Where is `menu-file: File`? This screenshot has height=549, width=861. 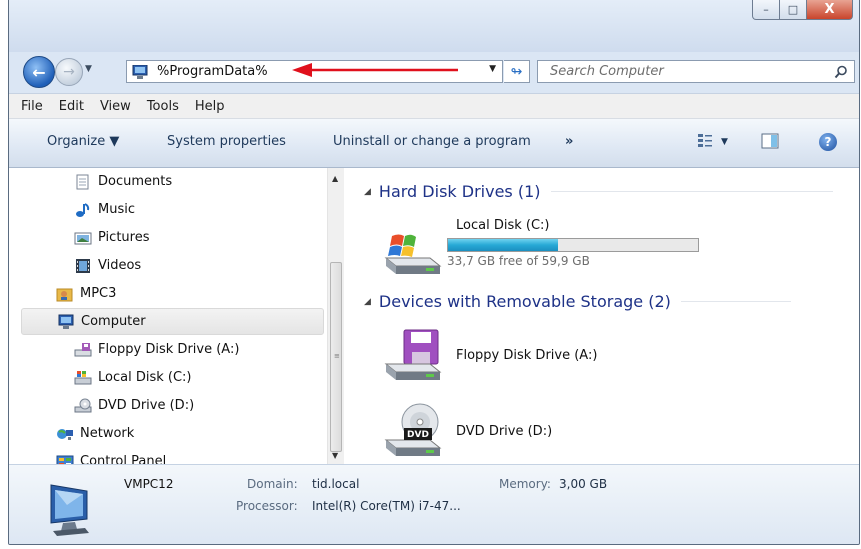
menu-file: File is located at coordinates (30, 106).